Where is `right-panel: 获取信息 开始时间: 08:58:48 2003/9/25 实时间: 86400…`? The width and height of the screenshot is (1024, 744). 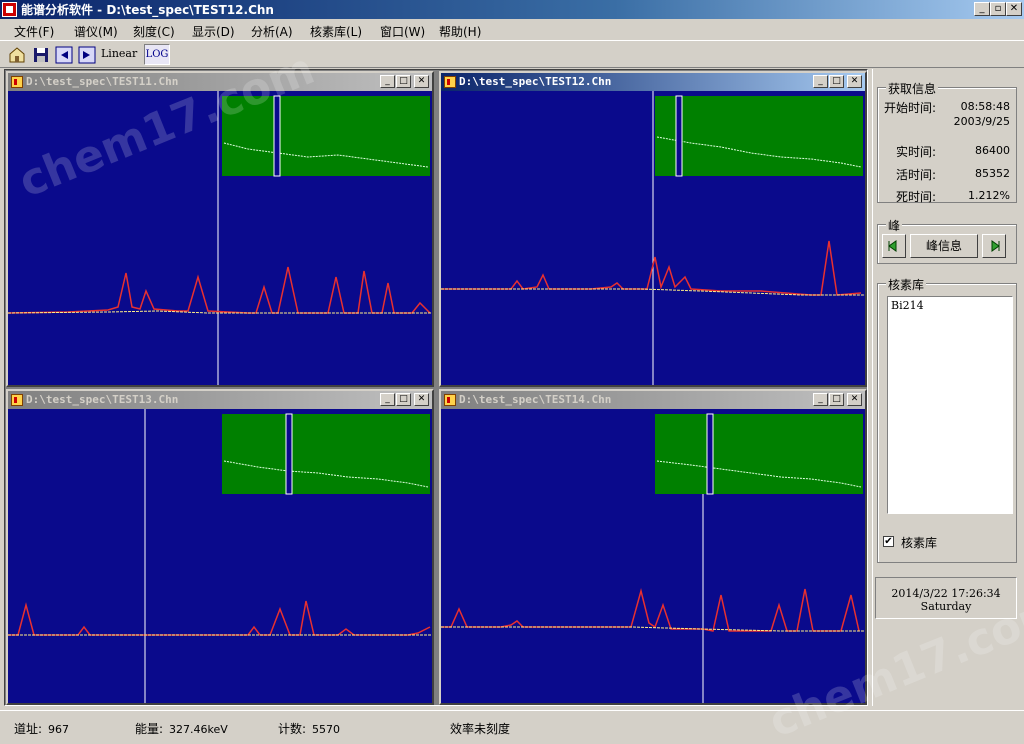 right-panel: 获取信息 开始时间: 08:58:48 2003/9/25 实时间: 86400… is located at coordinates (946, 387).